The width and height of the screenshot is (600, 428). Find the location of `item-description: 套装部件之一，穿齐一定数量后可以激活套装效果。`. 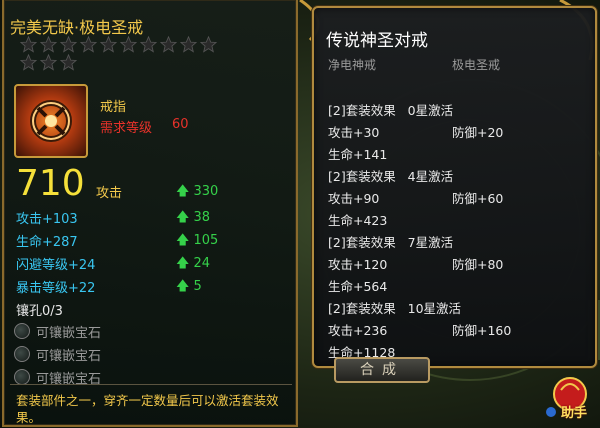

item-description: 套装部件之一，穿齐一定数量后可以激活套装效果。 is located at coordinates (147, 409).